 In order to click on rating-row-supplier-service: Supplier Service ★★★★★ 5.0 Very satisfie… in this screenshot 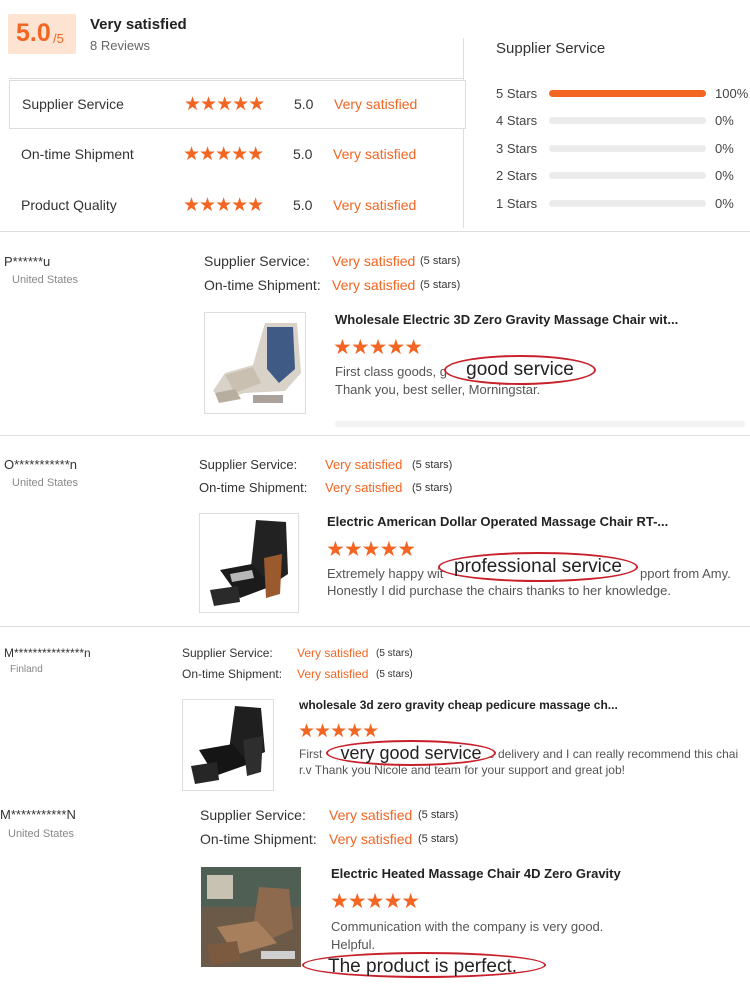, I will do `click(237, 104)`.